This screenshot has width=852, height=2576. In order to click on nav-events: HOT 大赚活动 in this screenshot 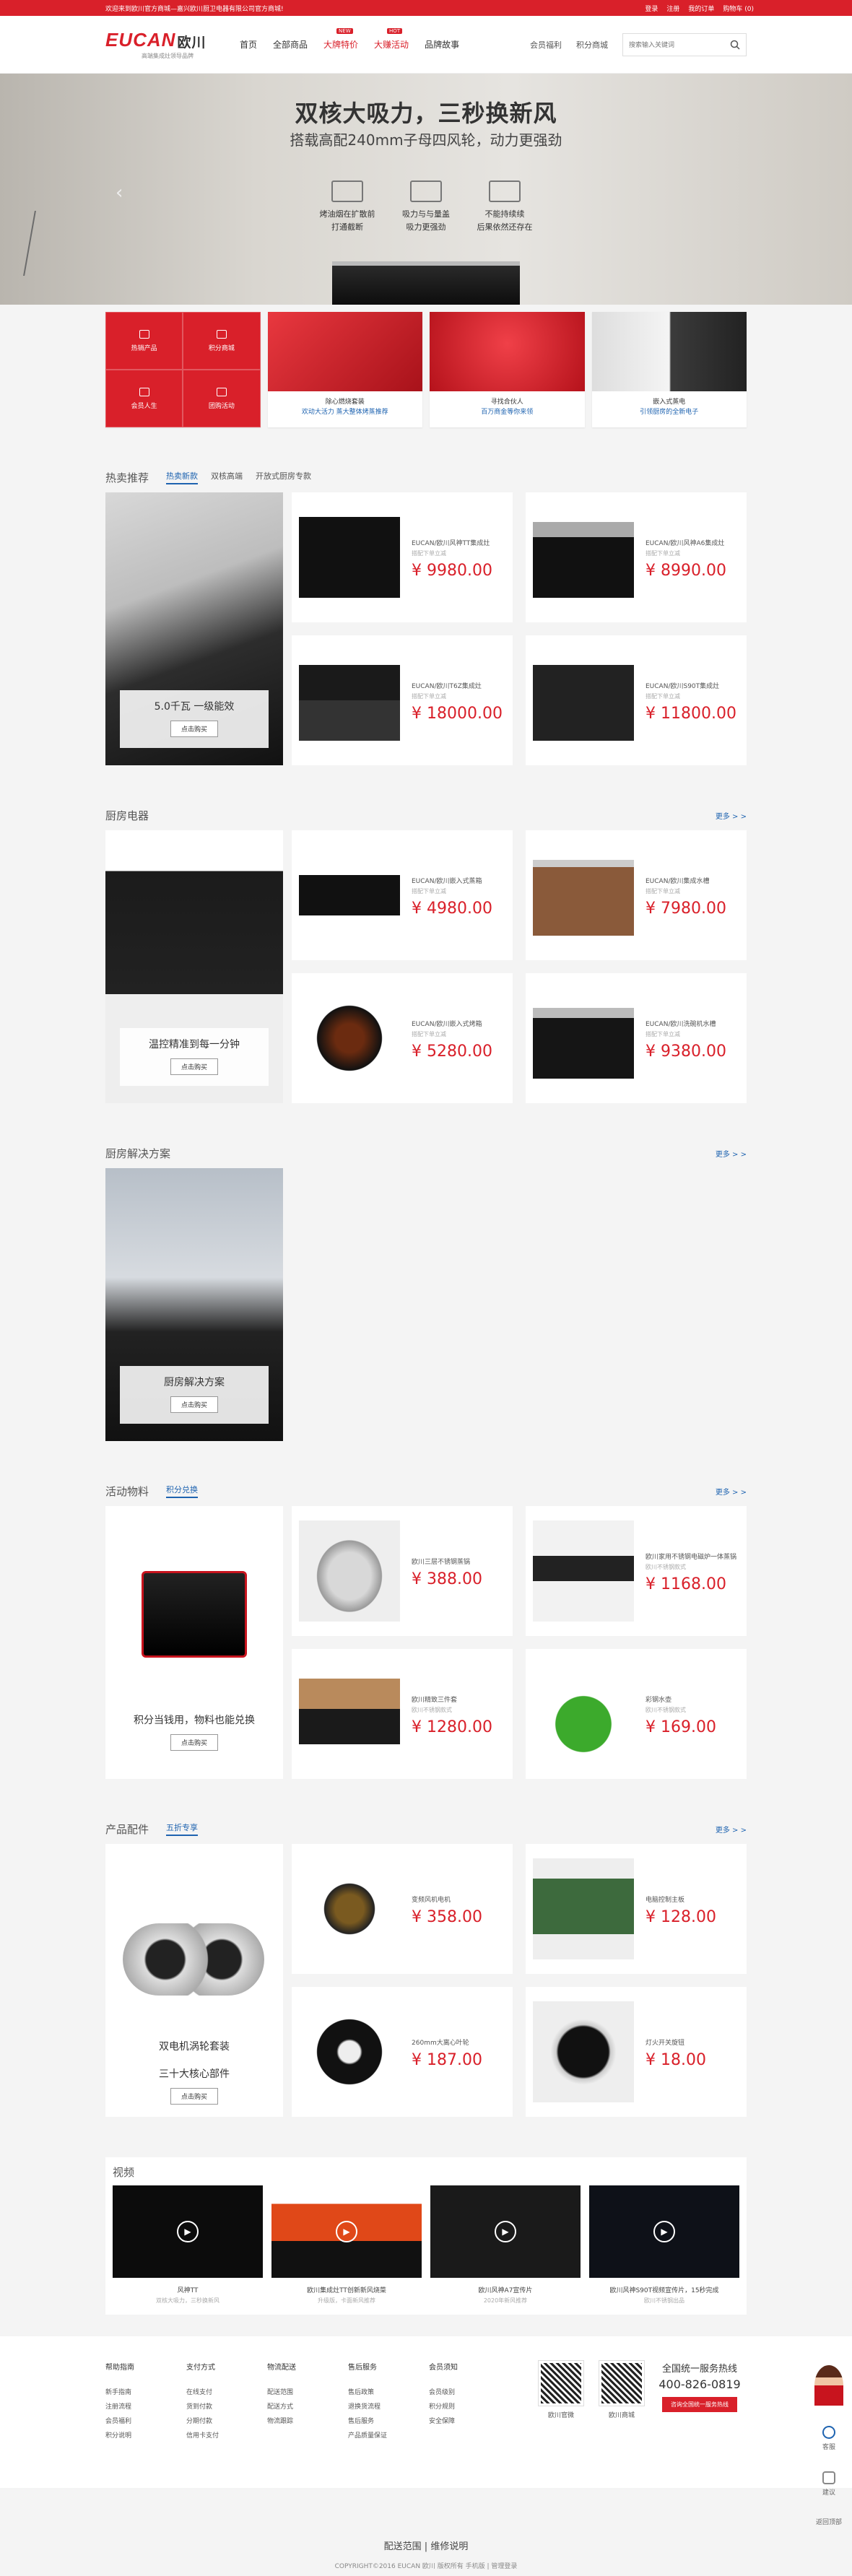, I will do `click(392, 41)`.